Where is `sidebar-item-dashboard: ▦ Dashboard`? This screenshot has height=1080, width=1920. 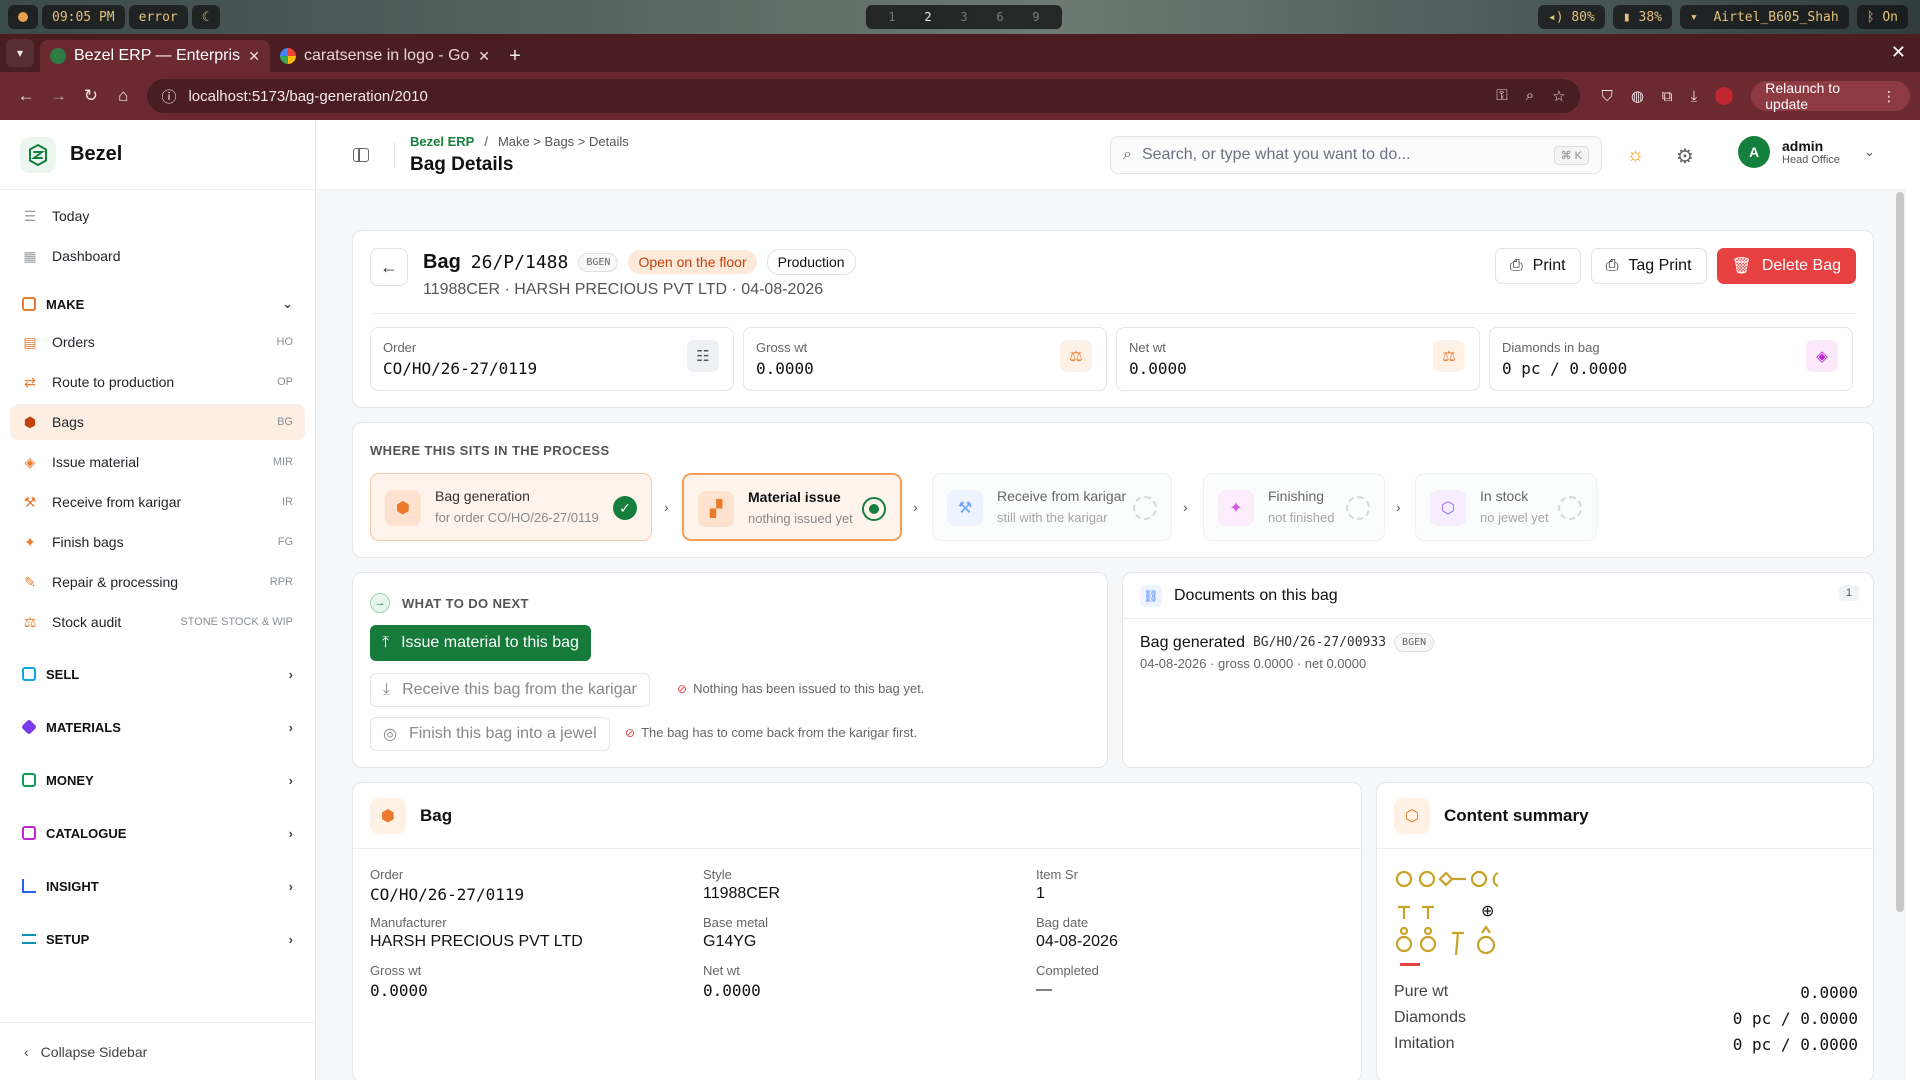
sidebar-item-dashboard: ▦ Dashboard is located at coordinates (157, 256).